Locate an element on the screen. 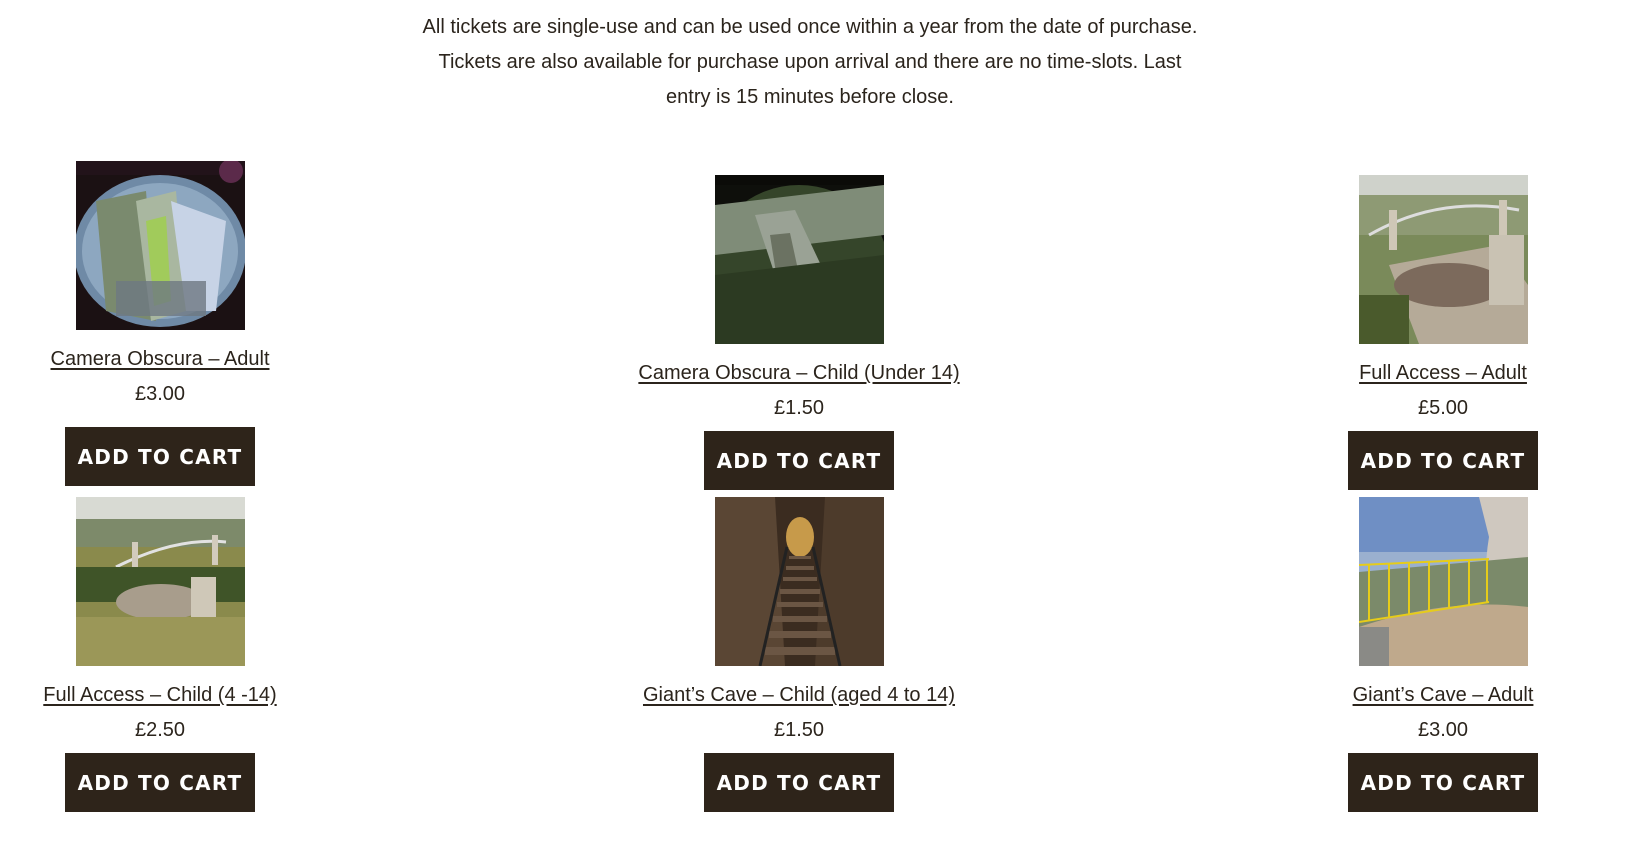  product-title-link: Camera Obscura – Child (Under 14) is located at coordinates (798, 373).